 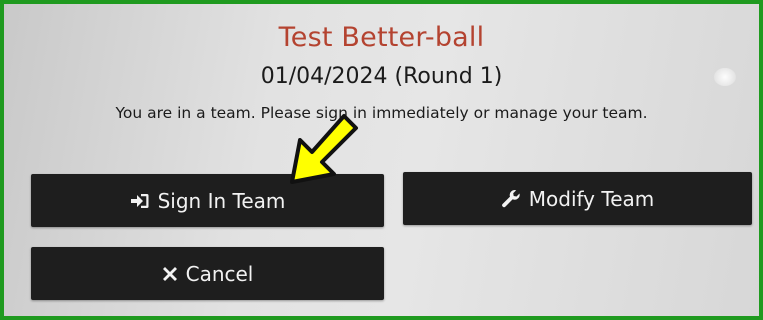 What do you see at coordinates (170, 274) in the screenshot?
I see `times-icon` at bounding box center [170, 274].